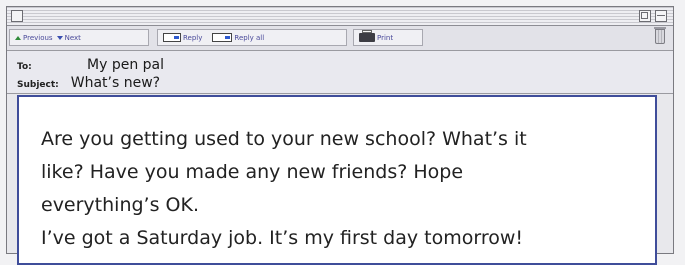  I want to click on to-row: To: My pen pal, so click(90, 65).